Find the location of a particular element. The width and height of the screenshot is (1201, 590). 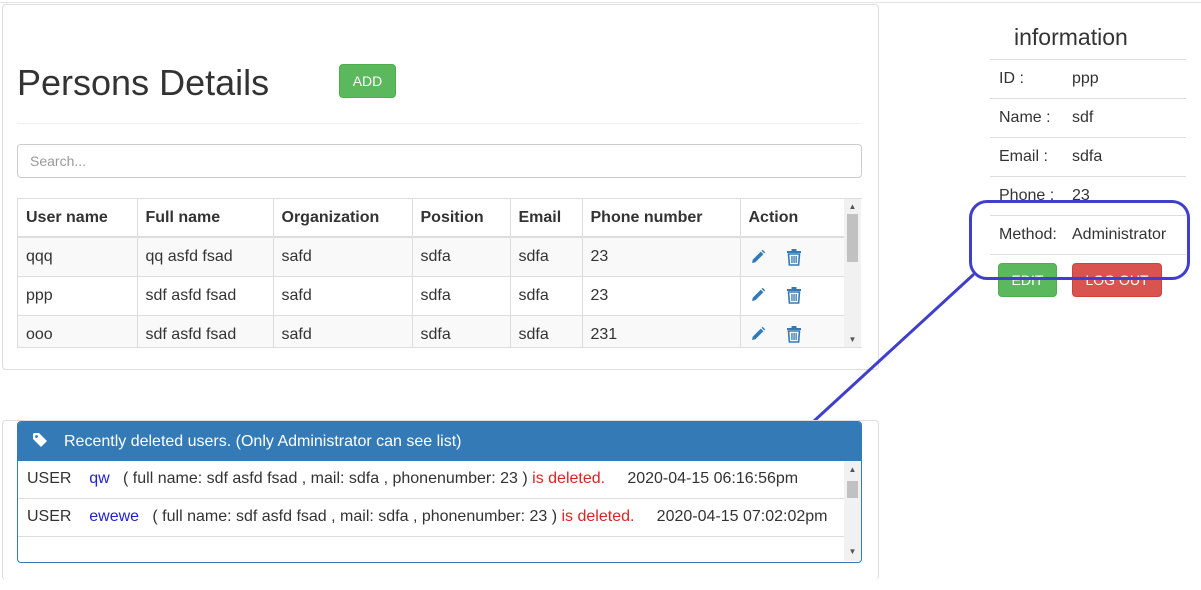

column-header-phone: Phone number is located at coordinates (661, 218).